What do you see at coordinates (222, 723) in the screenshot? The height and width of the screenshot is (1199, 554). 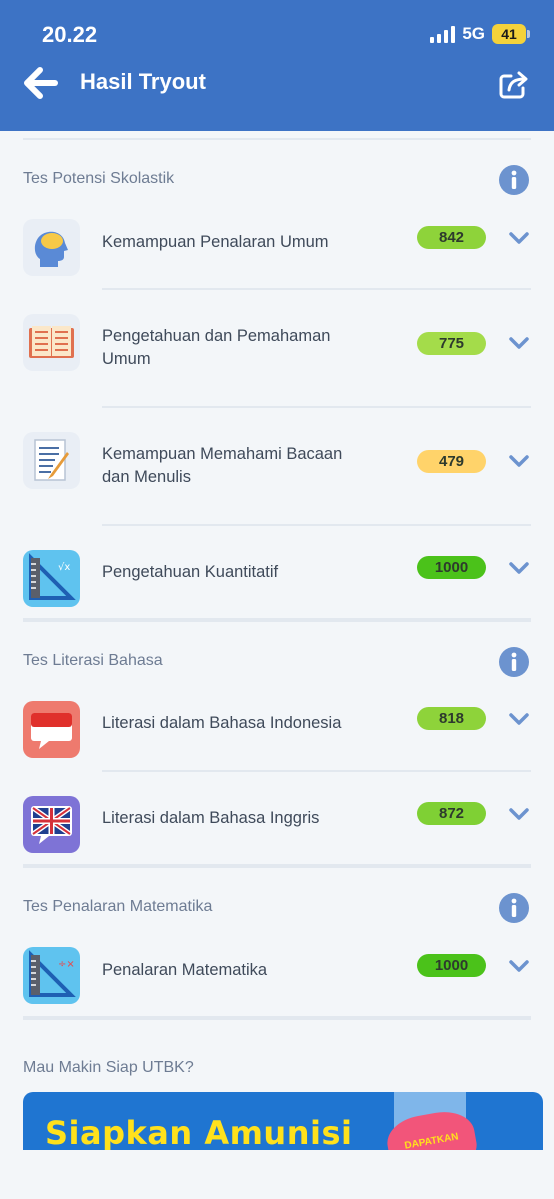 I see `item-label: Literasi dalam Bahasa Indonesia` at bounding box center [222, 723].